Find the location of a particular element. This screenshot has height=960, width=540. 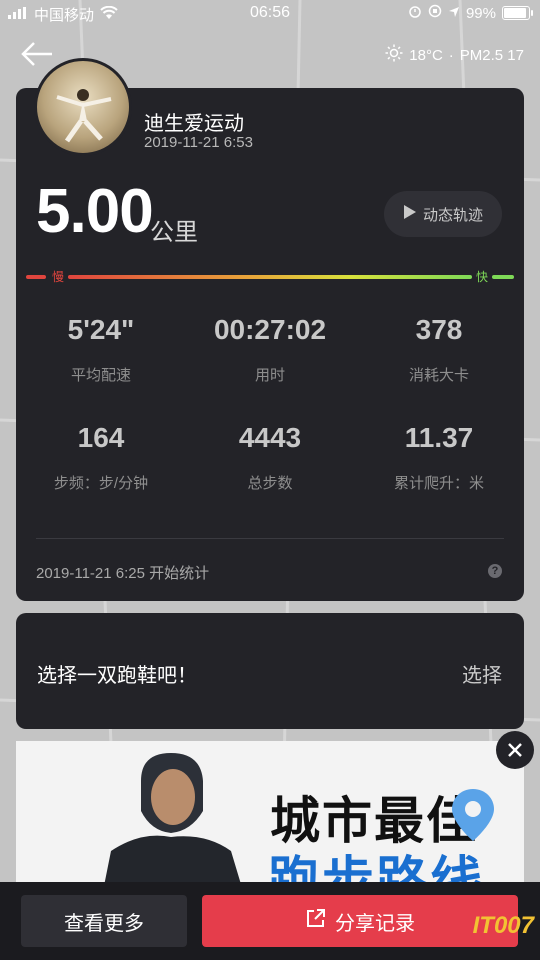

ad-close-button is located at coordinates (515, 750).